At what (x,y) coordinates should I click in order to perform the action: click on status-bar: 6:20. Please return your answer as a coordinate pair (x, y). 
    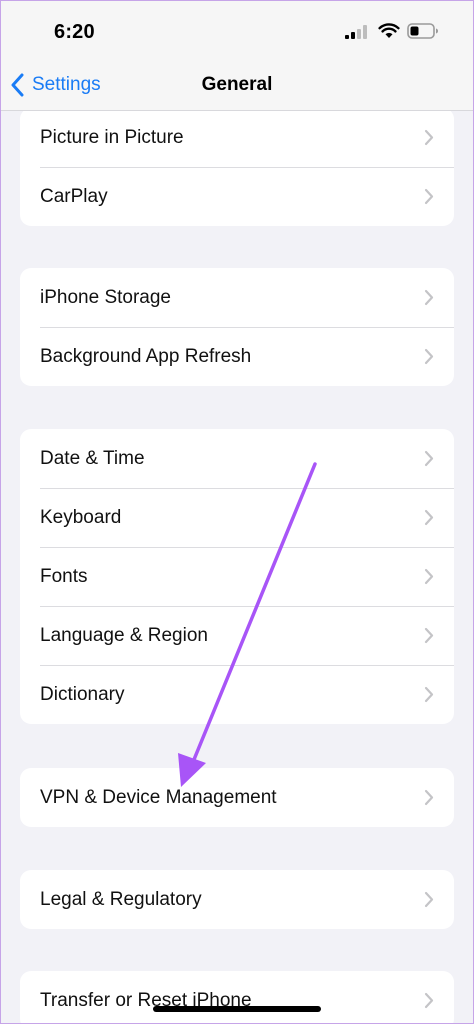
    Looking at the image, I should click on (237, 30).